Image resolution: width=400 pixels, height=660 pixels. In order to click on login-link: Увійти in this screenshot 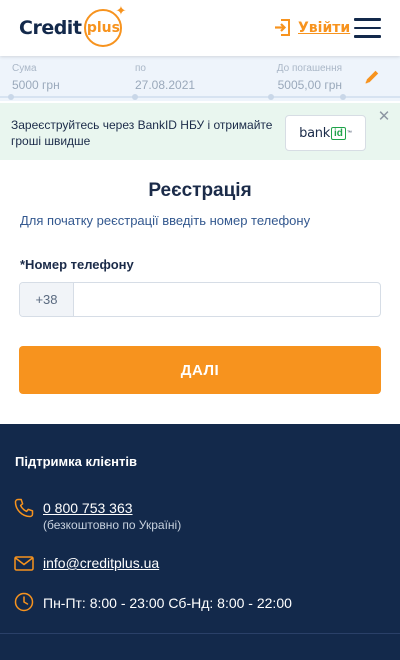, I will do `click(312, 27)`.